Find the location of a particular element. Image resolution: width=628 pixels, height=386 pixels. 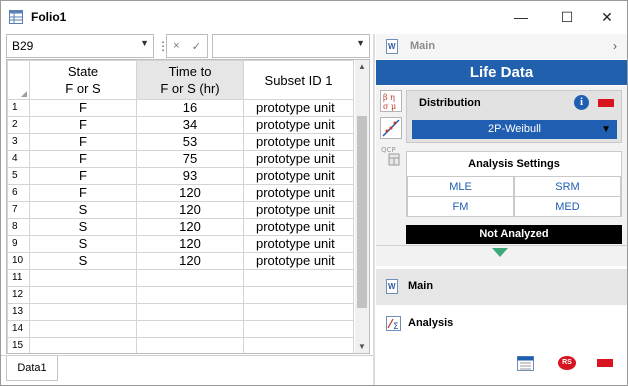

table-row: 3 F 53 prototype unit is located at coordinates (180, 142).